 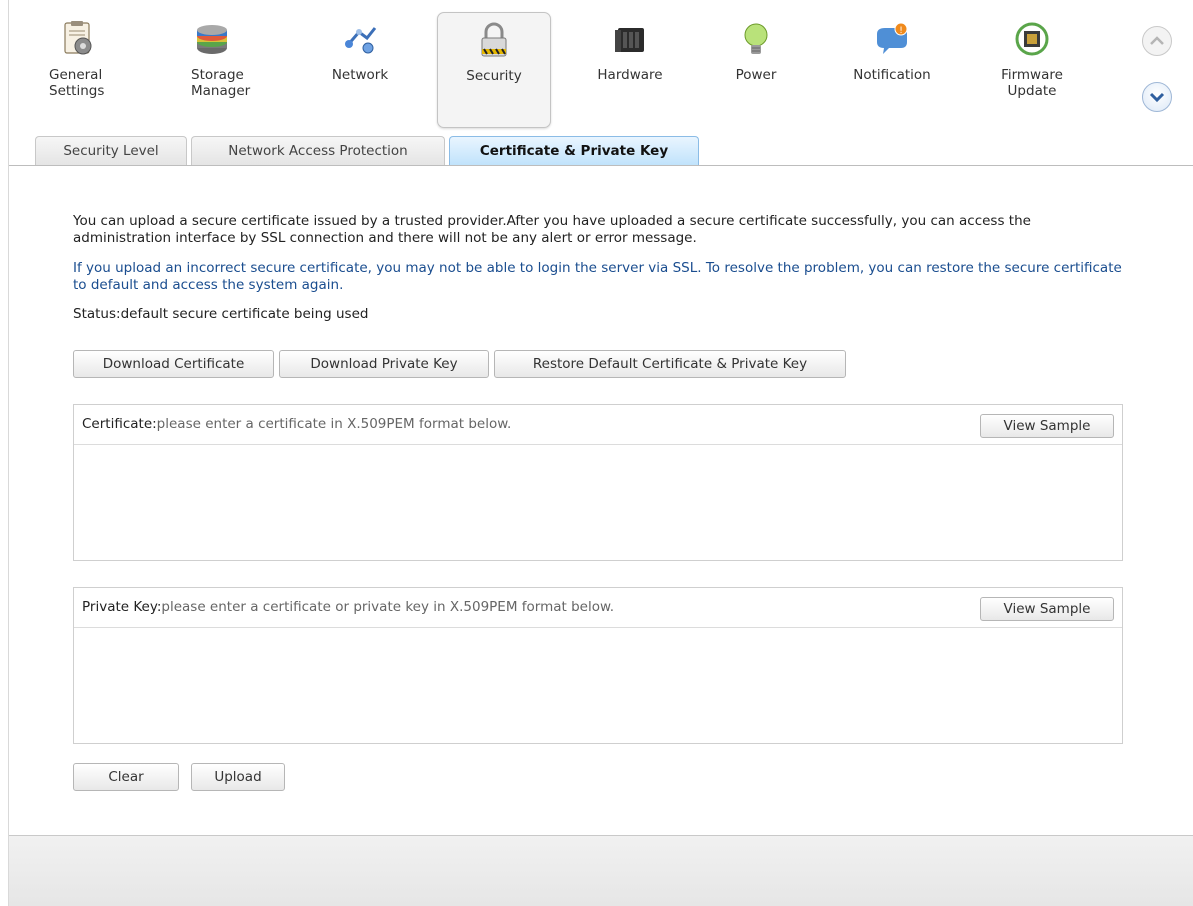 I want to click on toolbar-item-notification-label: Notification, so click(x=892, y=75).